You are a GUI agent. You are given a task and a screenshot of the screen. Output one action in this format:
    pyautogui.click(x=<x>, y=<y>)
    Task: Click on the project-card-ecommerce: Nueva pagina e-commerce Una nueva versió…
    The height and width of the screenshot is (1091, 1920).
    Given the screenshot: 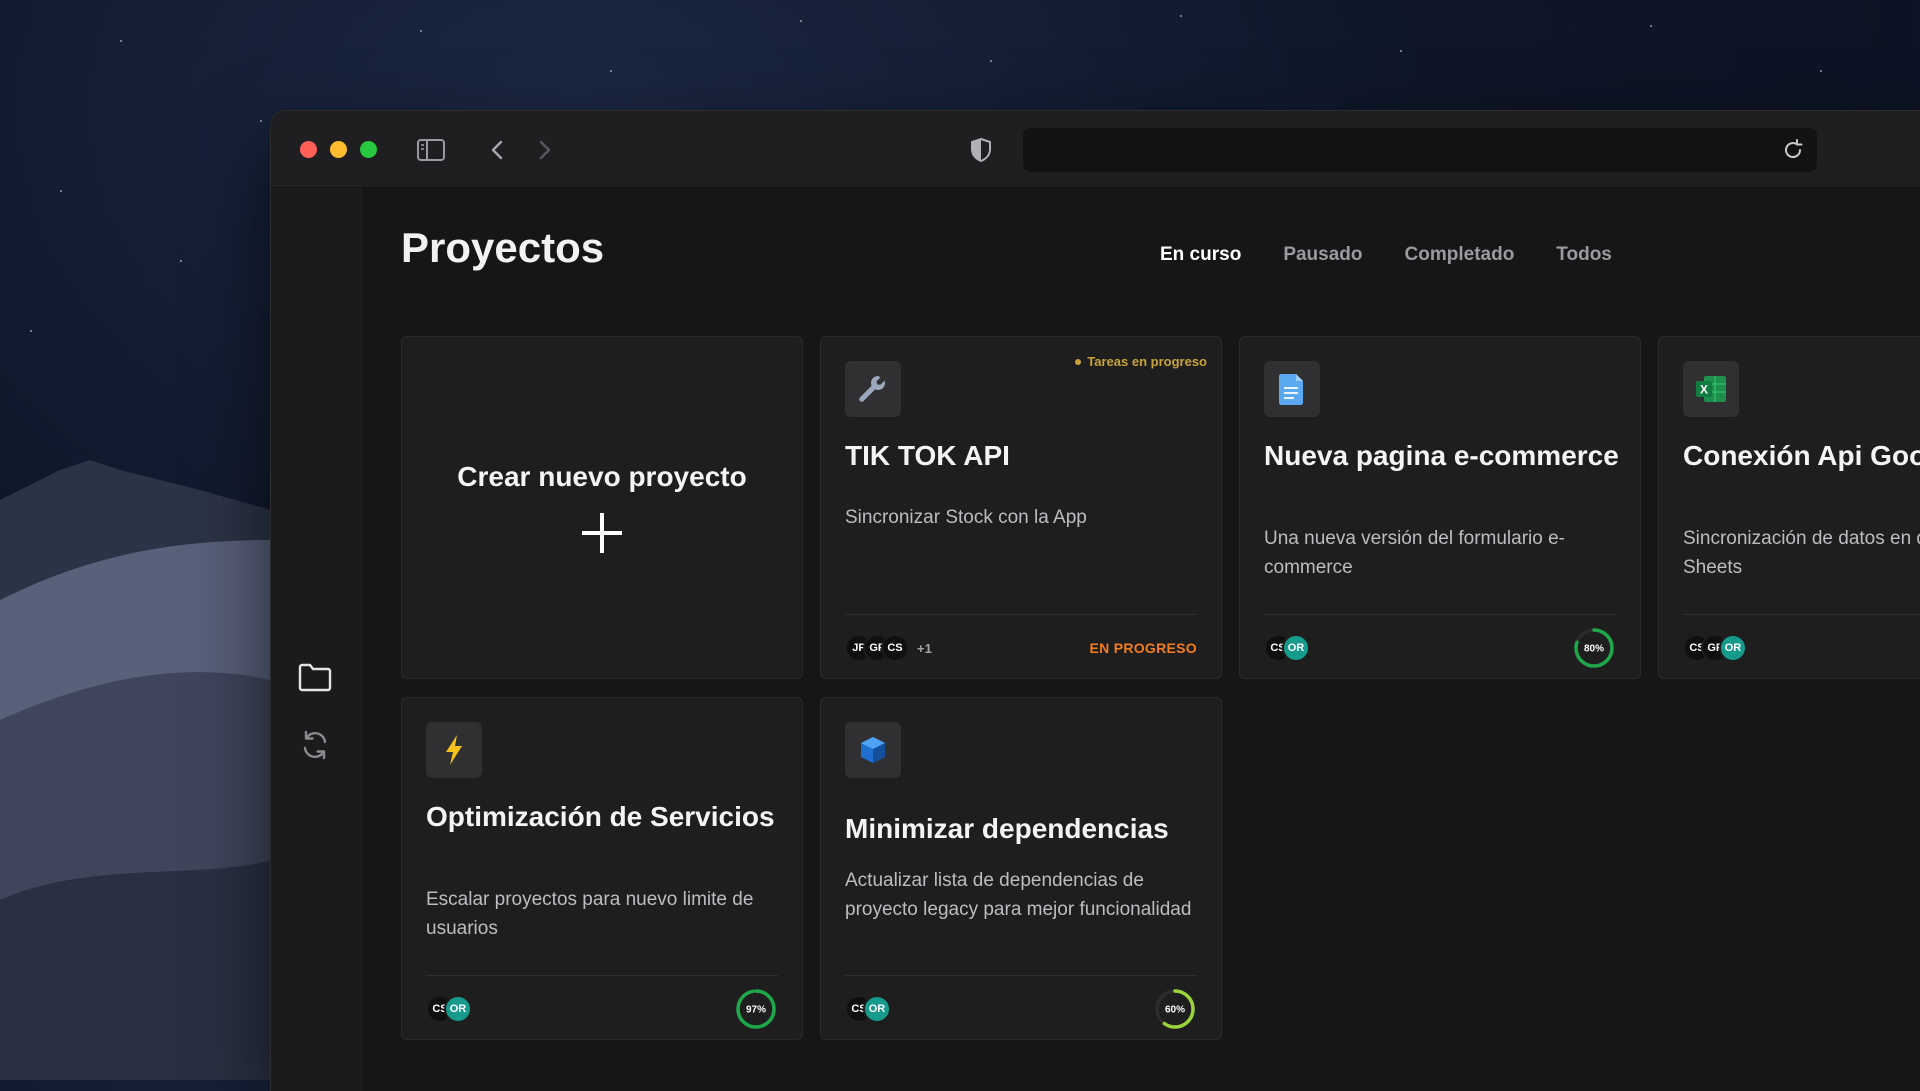 What is the action you would take?
    pyautogui.click(x=1440, y=507)
    